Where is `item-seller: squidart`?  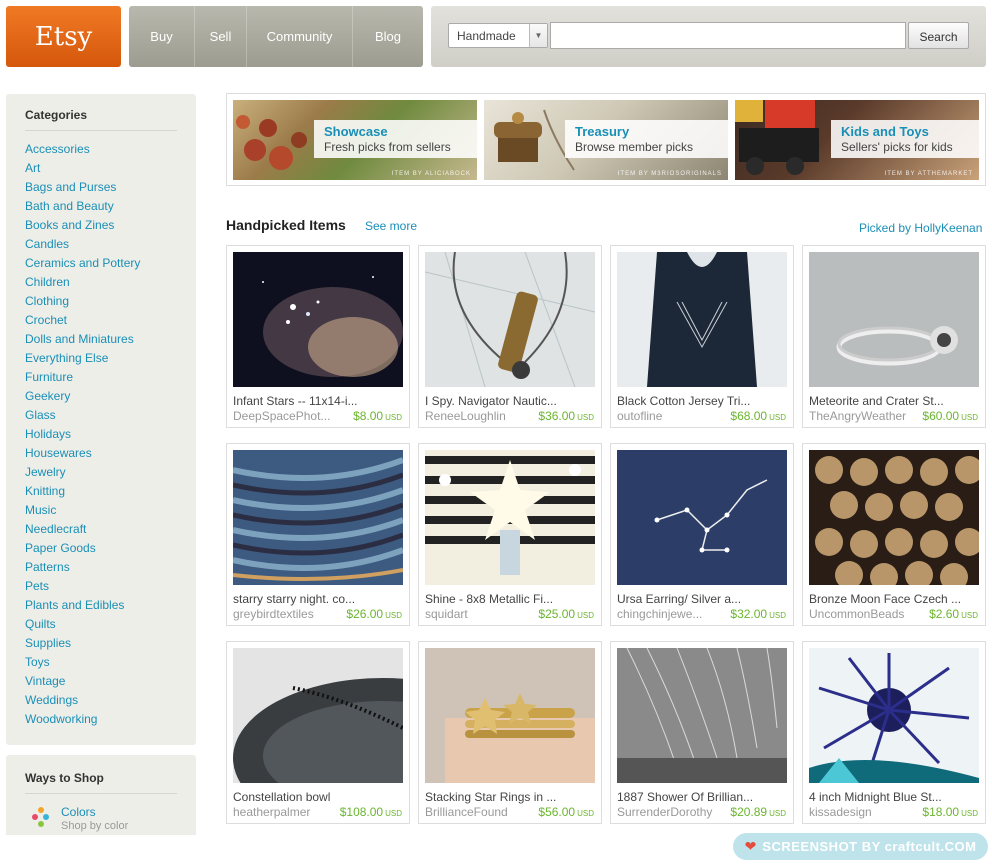
item-seller: squidart is located at coordinates (446, 614).